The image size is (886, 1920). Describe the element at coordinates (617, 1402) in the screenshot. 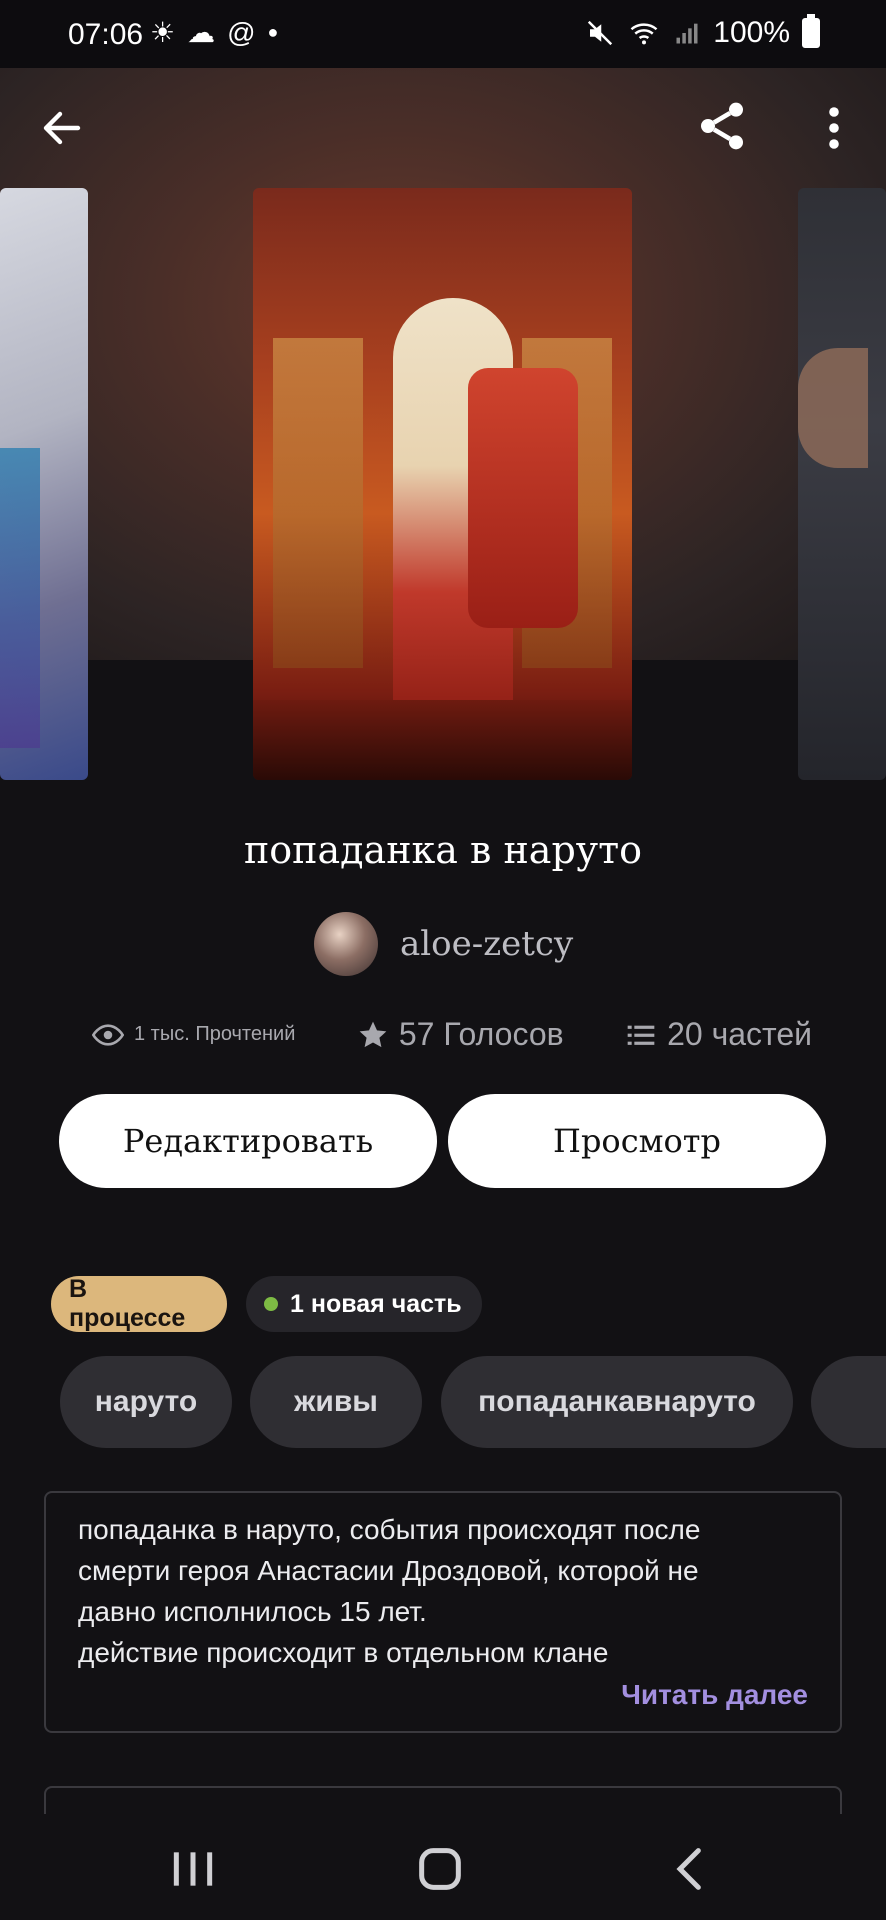

I see `tag-chip: попаданкавнаруто` at that location.